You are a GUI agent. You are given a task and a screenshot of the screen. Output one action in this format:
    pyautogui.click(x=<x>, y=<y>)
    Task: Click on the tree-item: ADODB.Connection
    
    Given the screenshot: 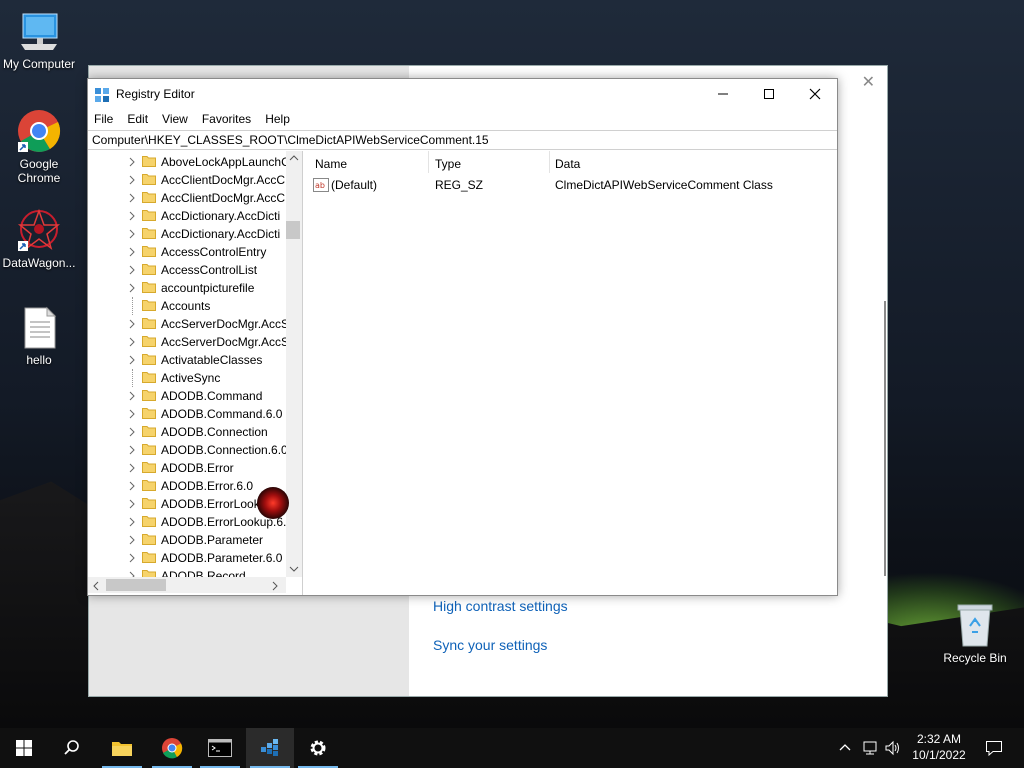 What is the action you would take?
    pyautogui.click(x=187, y=432)
    